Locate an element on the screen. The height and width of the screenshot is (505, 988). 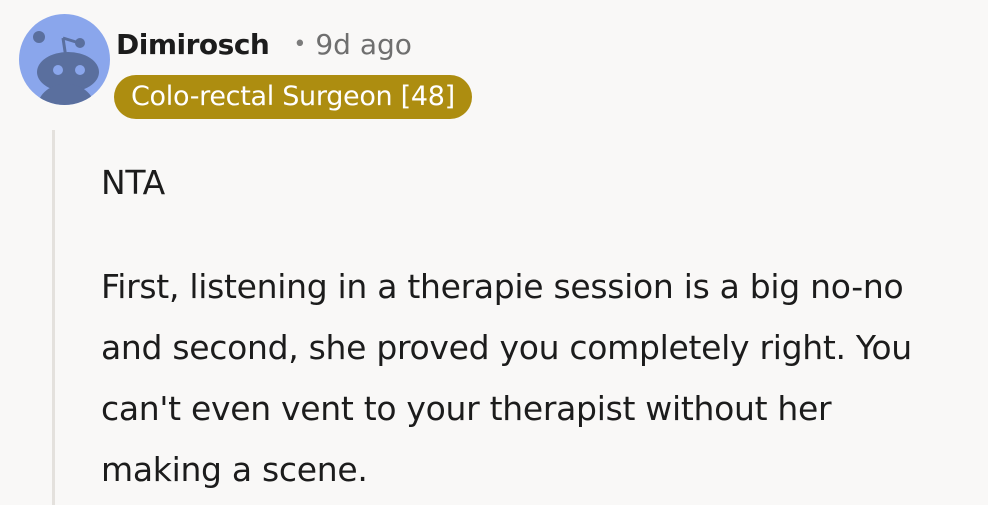
timestamp: 9d ago is located at coordinates (363, 44).